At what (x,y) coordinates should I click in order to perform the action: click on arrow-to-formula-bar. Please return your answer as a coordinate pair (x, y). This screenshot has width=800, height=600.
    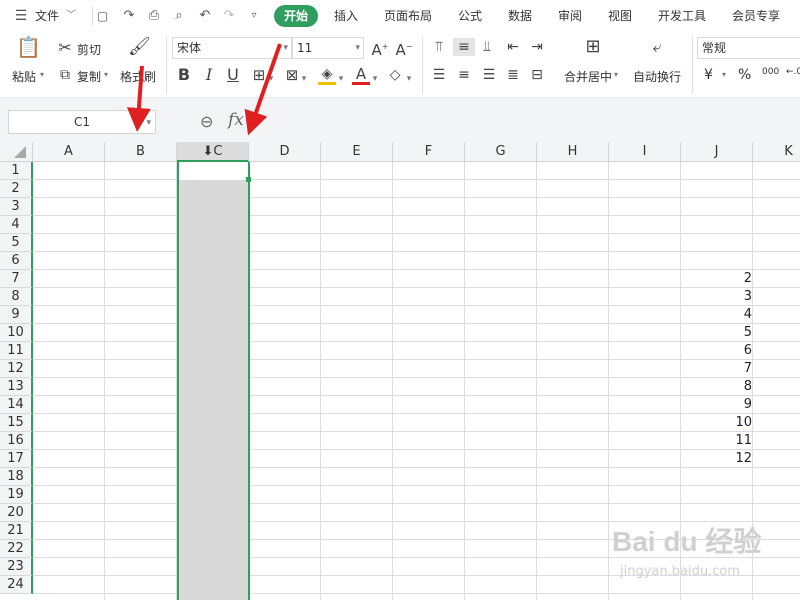
    Looking at the image, I should click on (263, 89).